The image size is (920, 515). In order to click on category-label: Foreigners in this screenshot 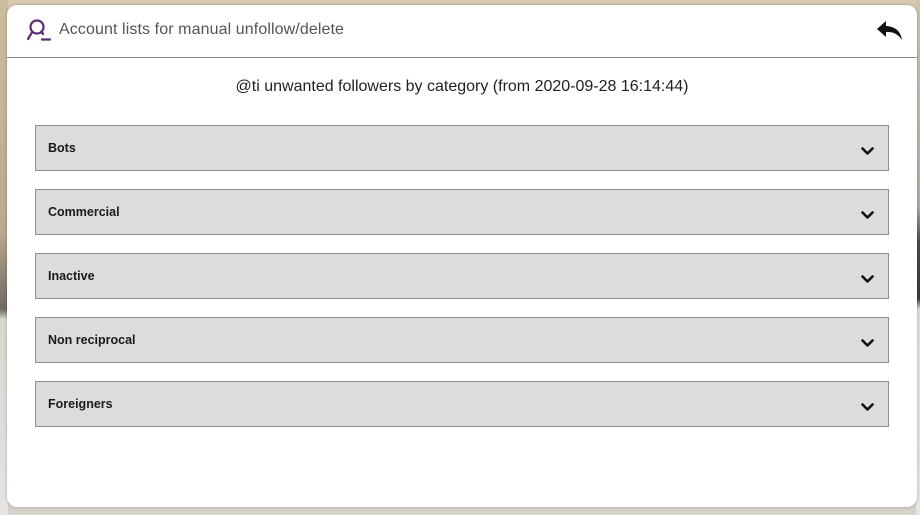, I will do `click(80, 404)`.